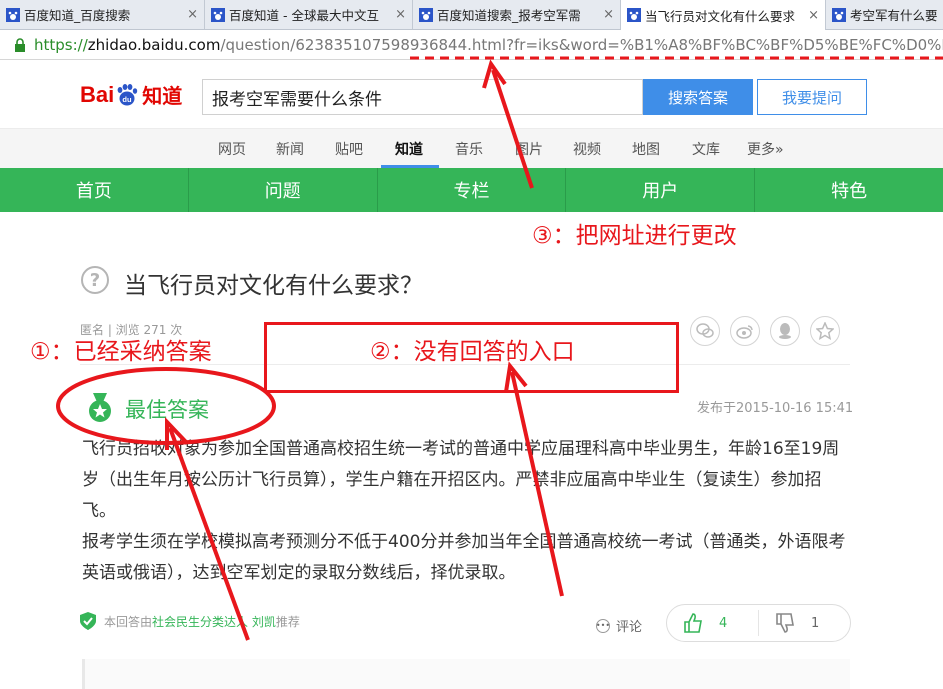 Image resolution: width=943 pixels, height=689 pixels. What do you see at coordinates (587, 149) in the screenshot?
I see `nav-item-video: 视频` at bounding box center [587, 149].